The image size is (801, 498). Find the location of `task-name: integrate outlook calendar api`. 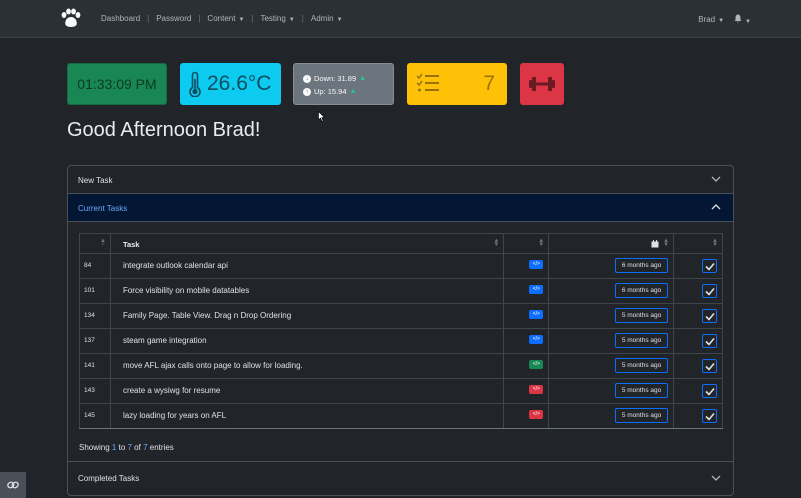

task-name: integrate outlook calendar api is located at coordinates (175, 265).